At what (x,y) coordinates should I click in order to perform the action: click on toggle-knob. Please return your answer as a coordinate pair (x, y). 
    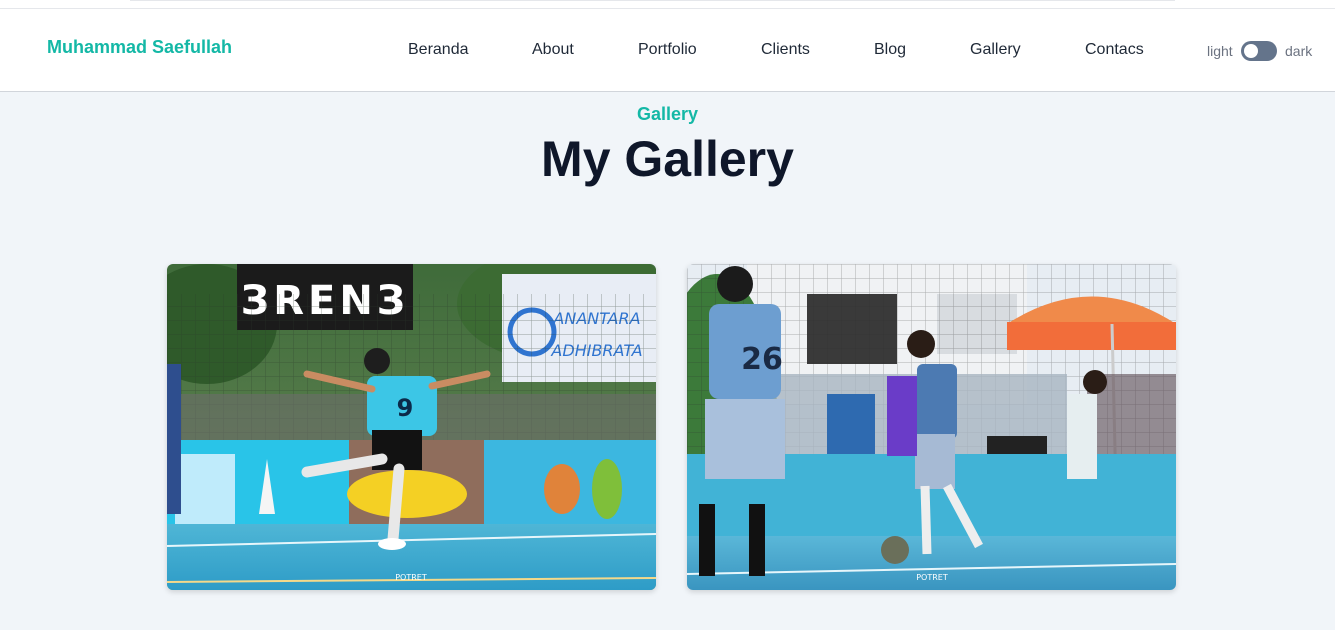
    Looking at the image, I should click on (1251, 51).